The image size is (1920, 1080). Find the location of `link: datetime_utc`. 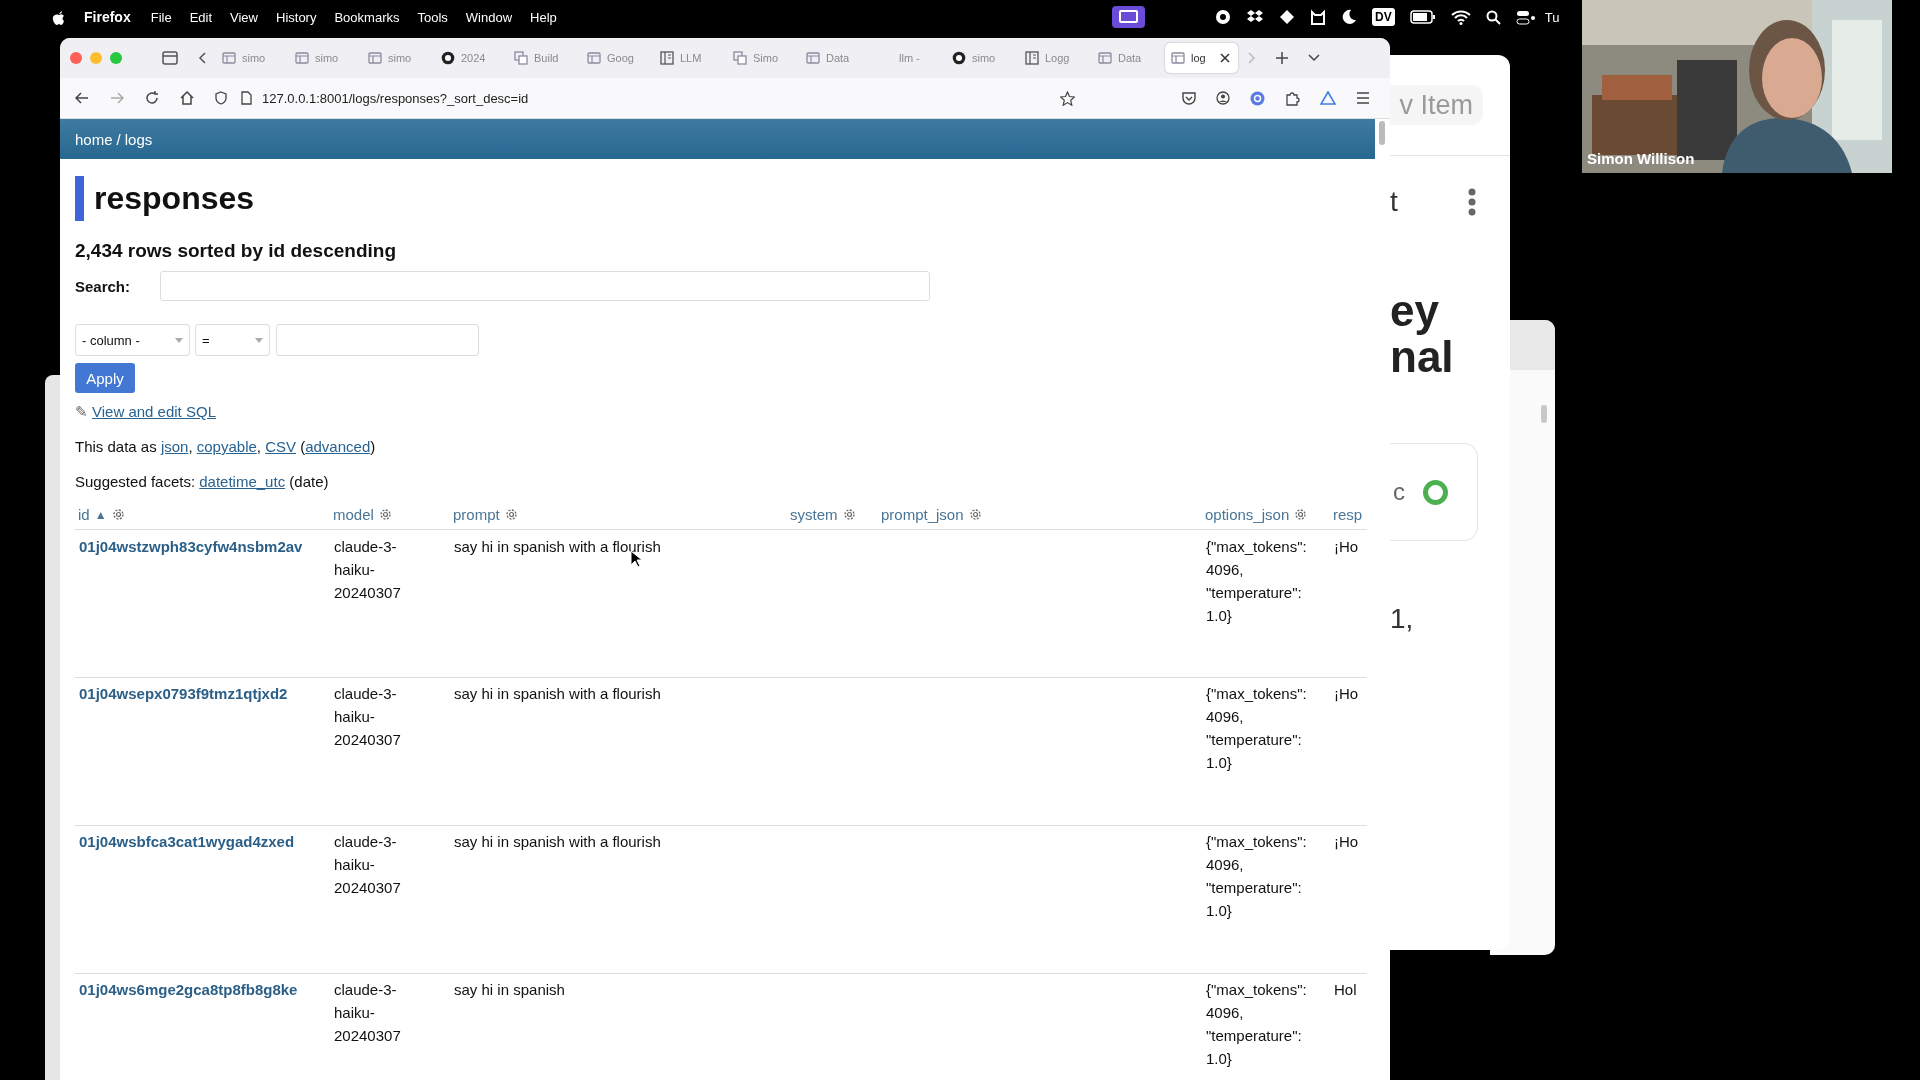

link: datetime_utc is located at coordinates (242, 481).